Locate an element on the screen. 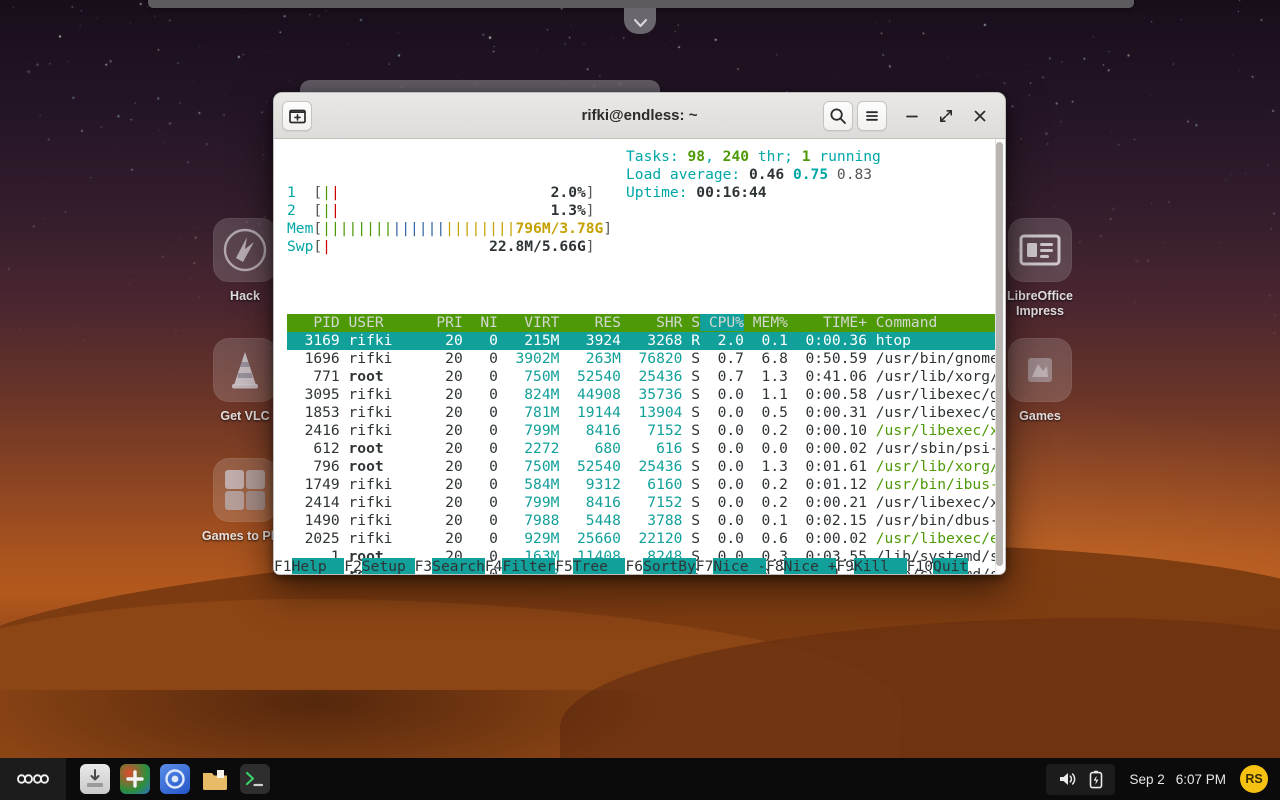  scrollbar-thumb is located at coordinates (999, 354).